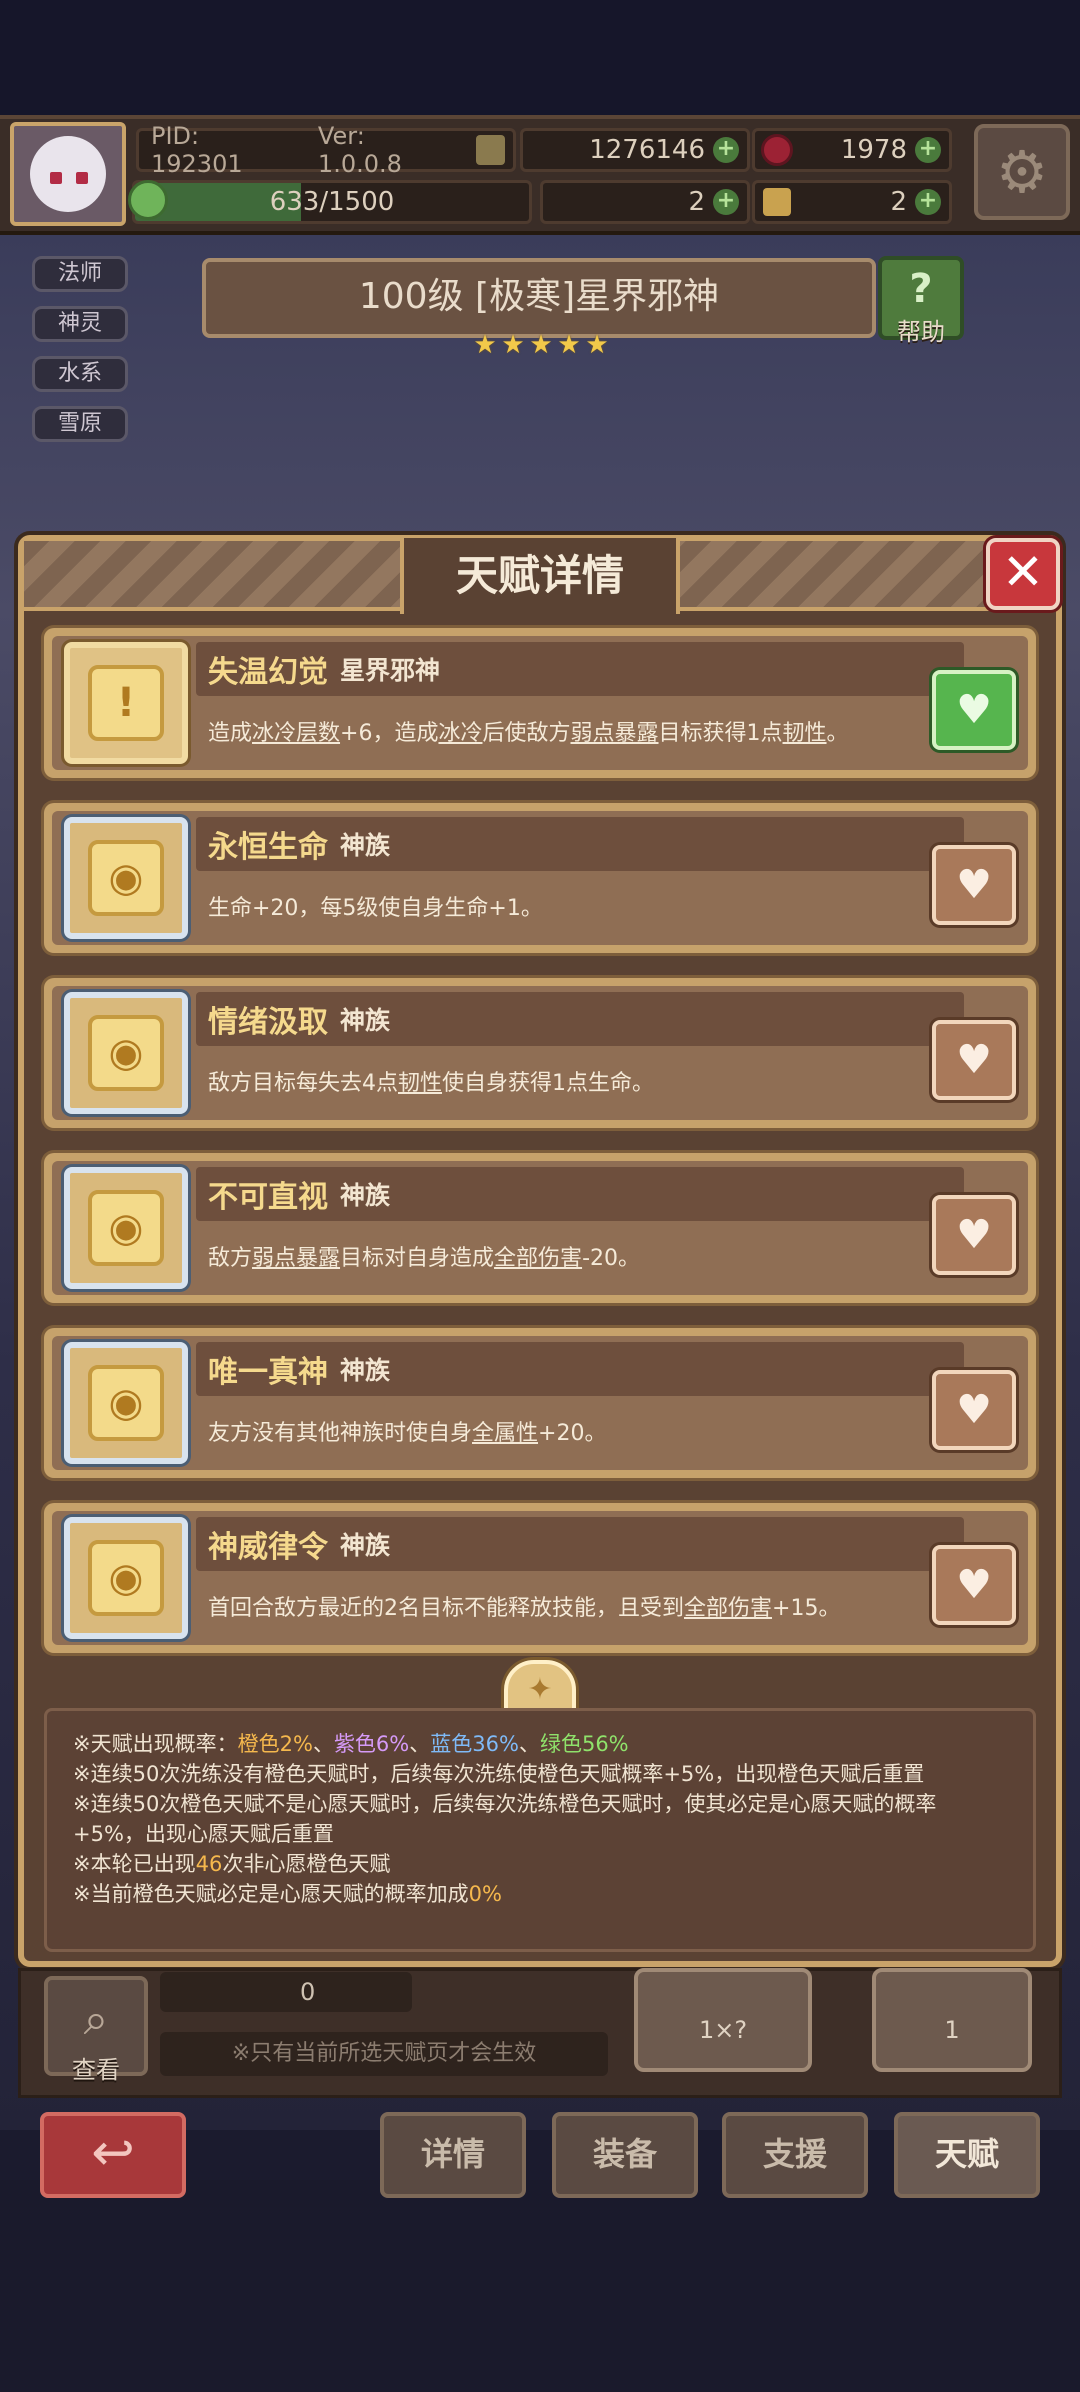  What do you see at coordinates (275, 1744) in the screenshot?
I see `rate-orange: 橙色2%` at bounding box center [275, 1744].